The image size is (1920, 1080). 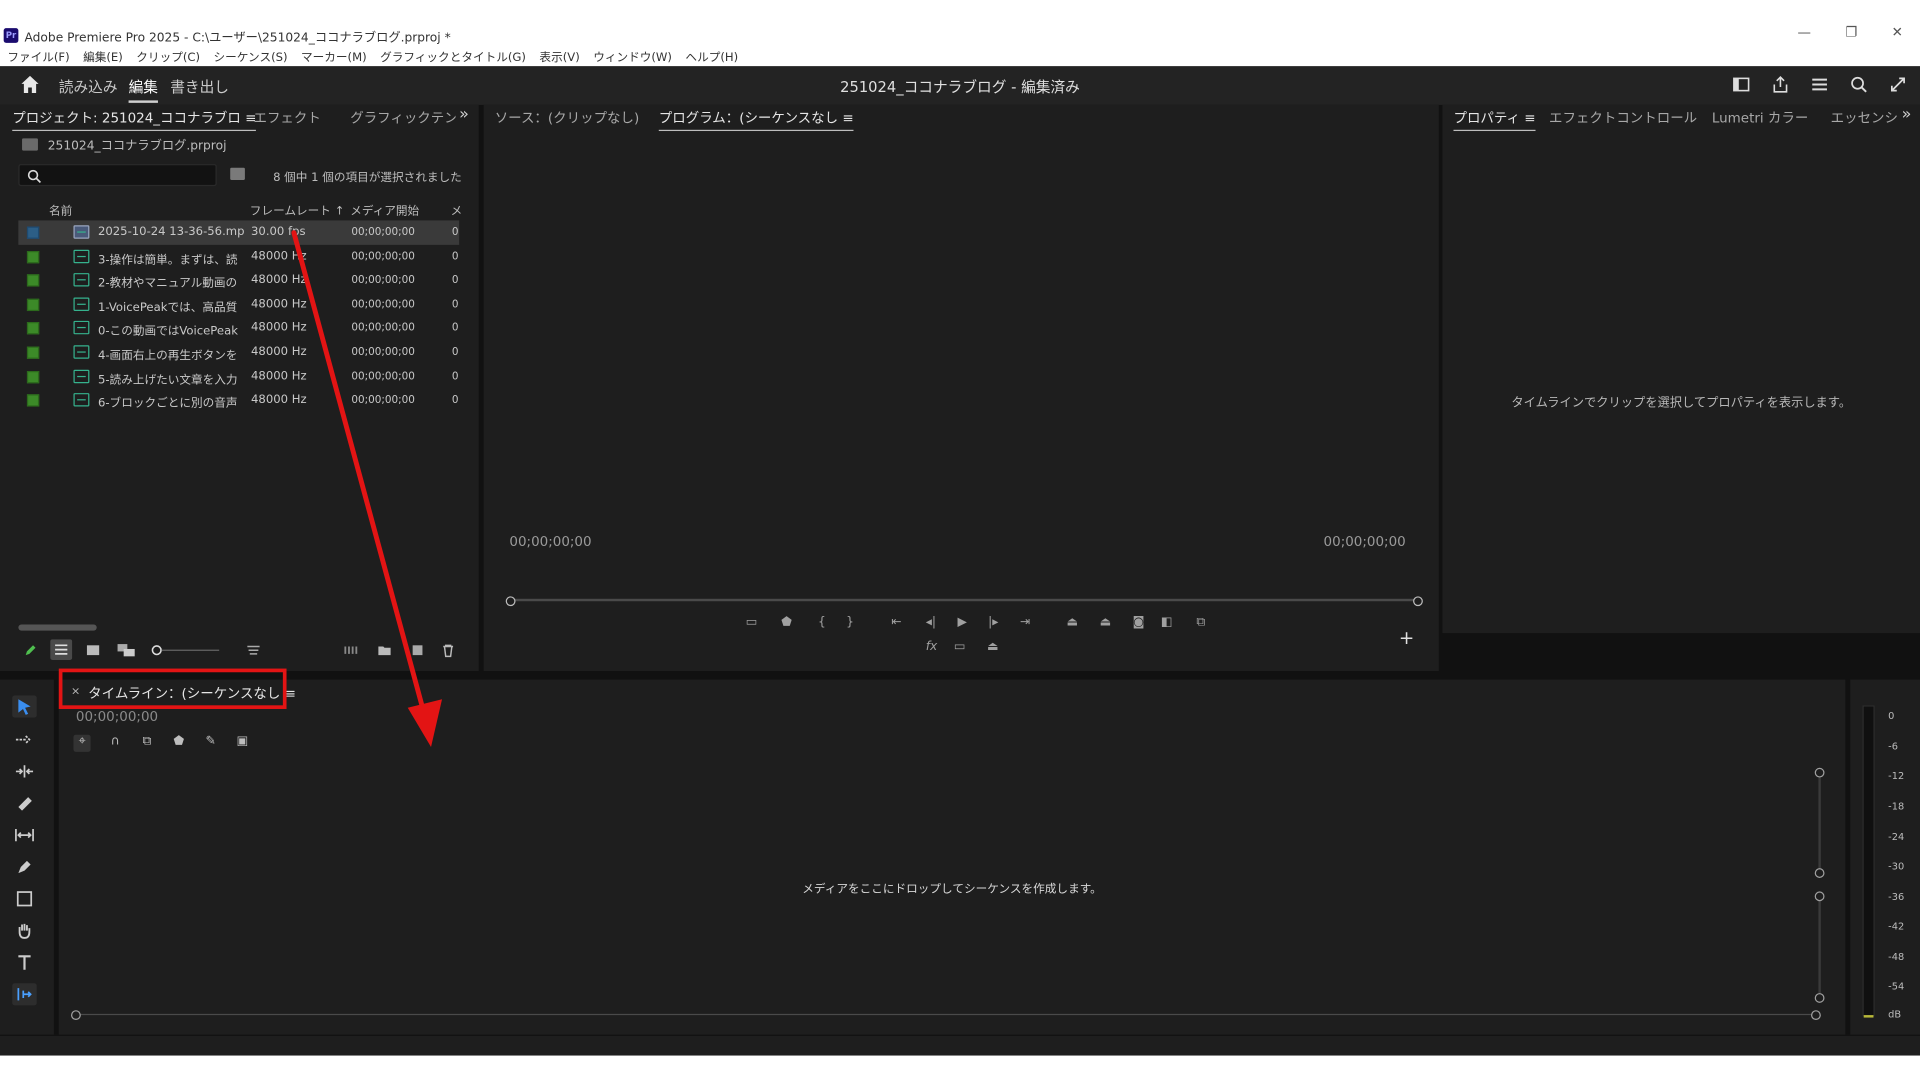 What do you see at coordinates (238, 304) in the screenshot?
I see `project-item: 1-VoicePeakでは、高品質 48000 Hz 00;00;00;00 0` at bounding box center [238, 304].